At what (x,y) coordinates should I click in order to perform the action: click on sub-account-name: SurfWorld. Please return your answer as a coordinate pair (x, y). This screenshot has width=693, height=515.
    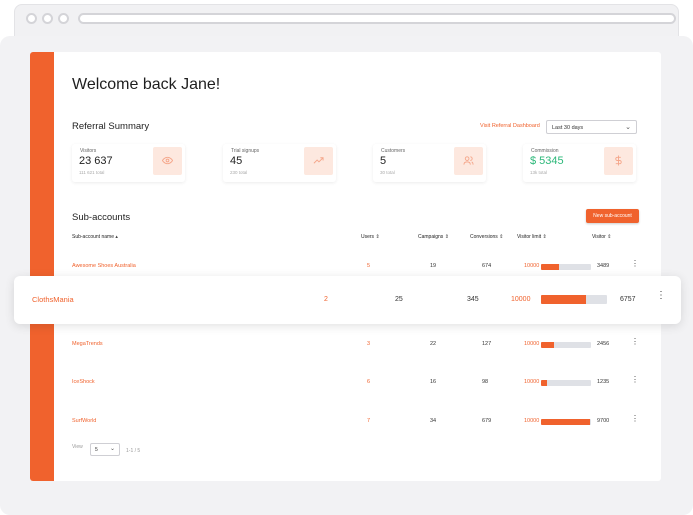
    Looking at the image, I should click on (84, 421).